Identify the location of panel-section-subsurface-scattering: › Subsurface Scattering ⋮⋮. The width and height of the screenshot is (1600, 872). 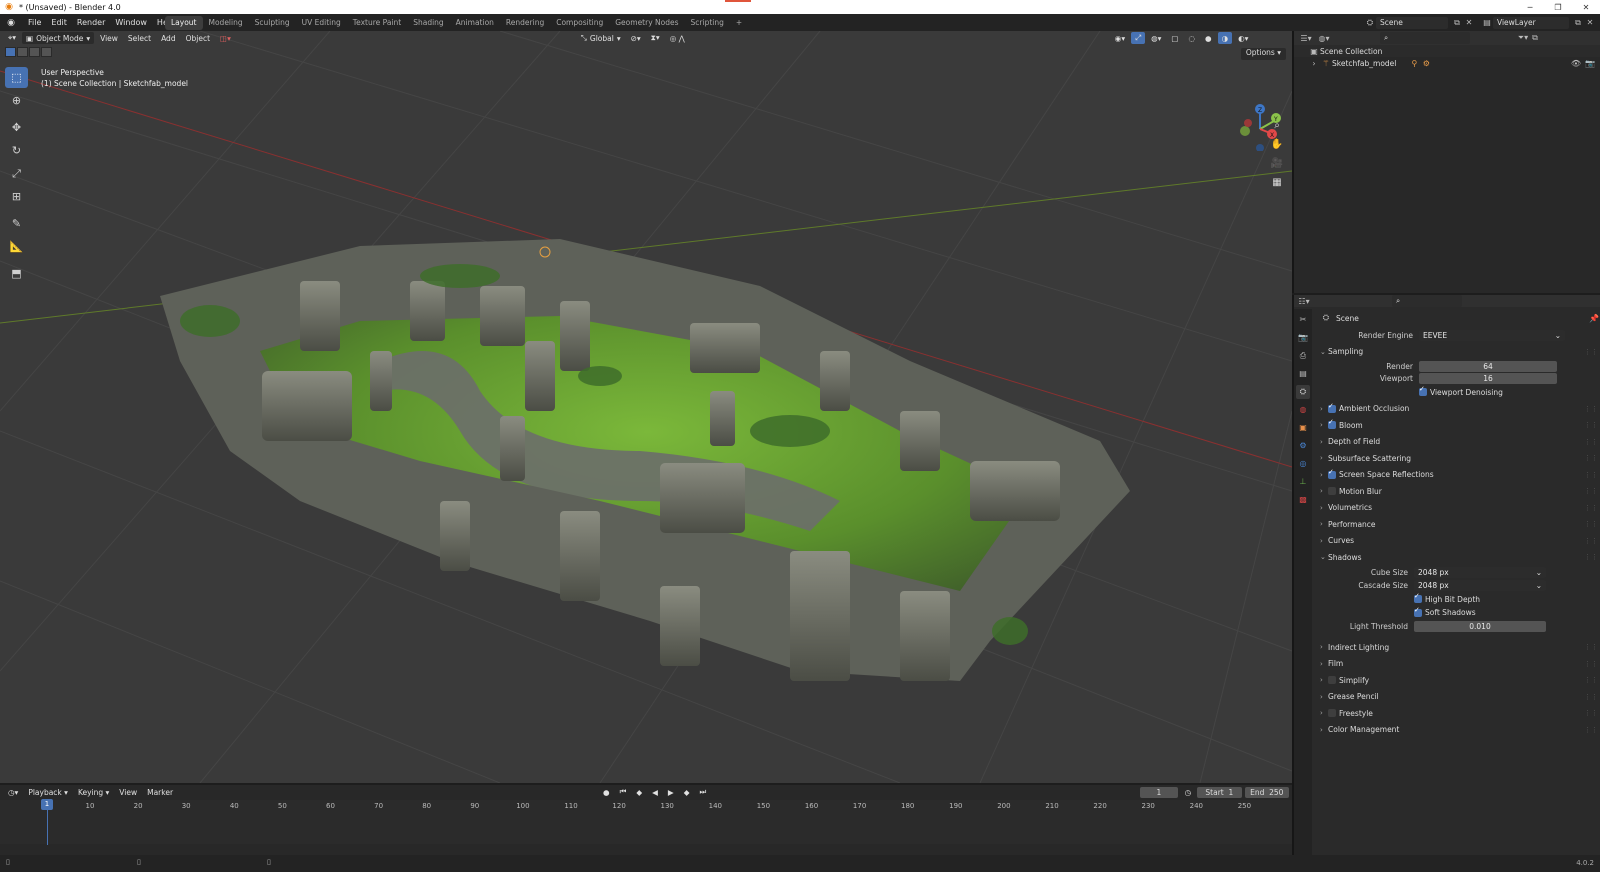
(1457, 458).